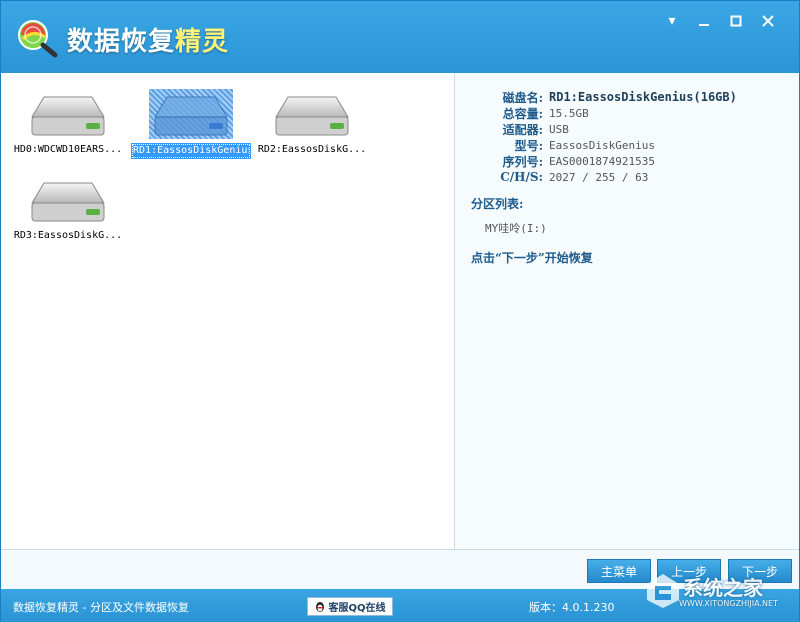 This screenshot has width=800, height=622. Describe the element at coordinates (191, 151) in the screenshot. I see `disk-label: RD1:EassosDiskGenius(16GB)` at that location.